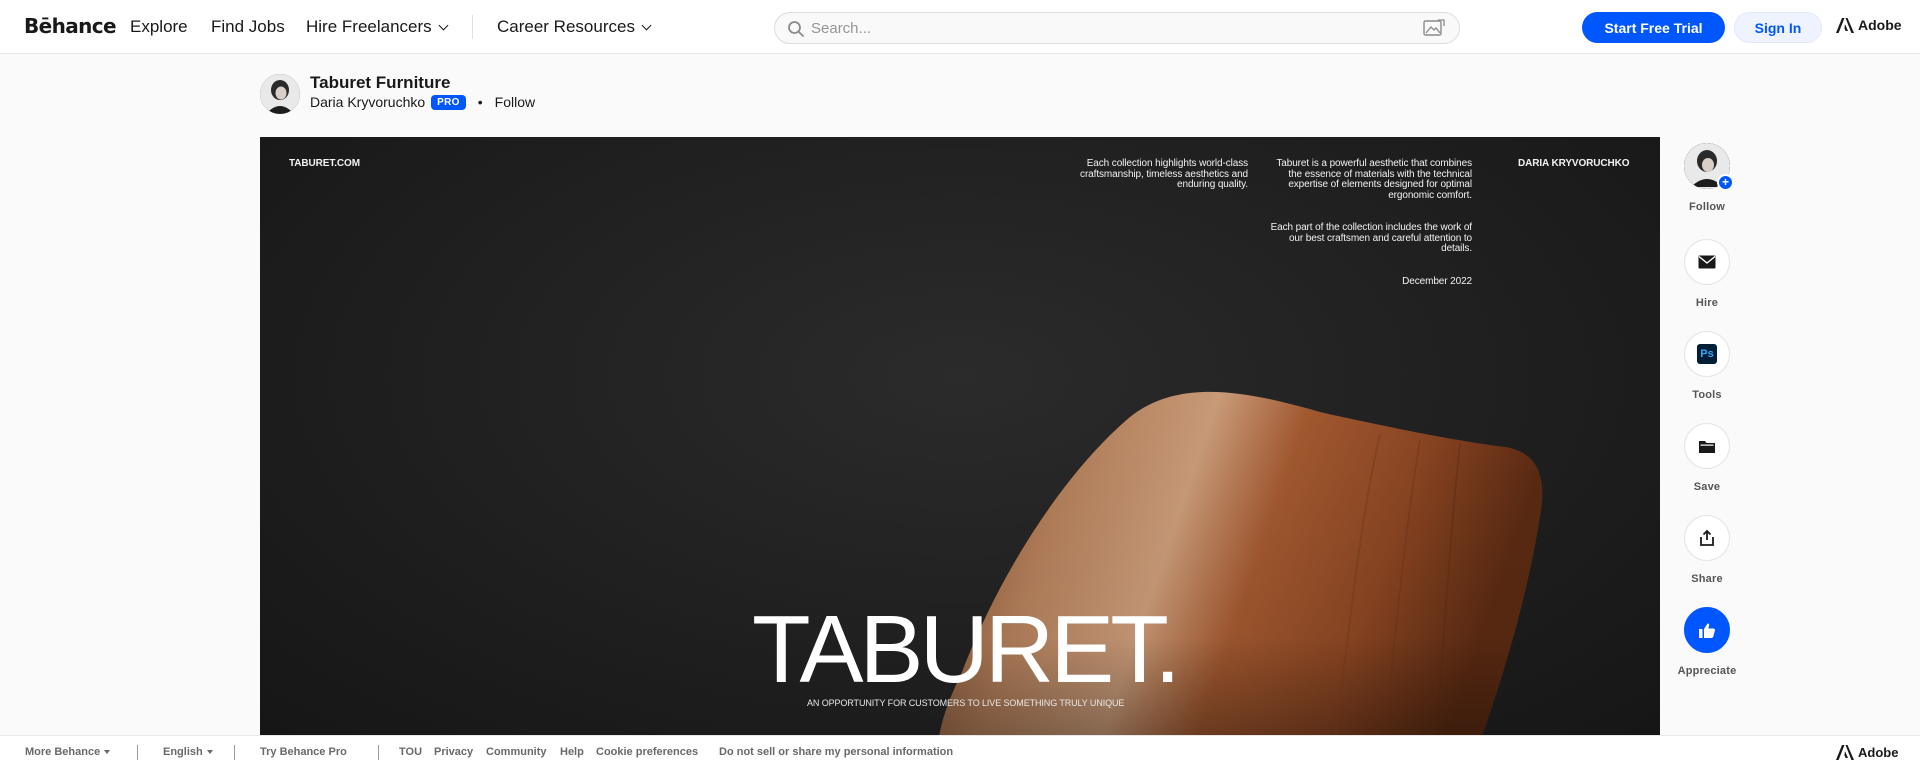 The height and width of the screenshot is (768, 1920). Describe the element at coordinates (1880, 25) in the screenshot. I see `adobe-label: Adobe` at that location.